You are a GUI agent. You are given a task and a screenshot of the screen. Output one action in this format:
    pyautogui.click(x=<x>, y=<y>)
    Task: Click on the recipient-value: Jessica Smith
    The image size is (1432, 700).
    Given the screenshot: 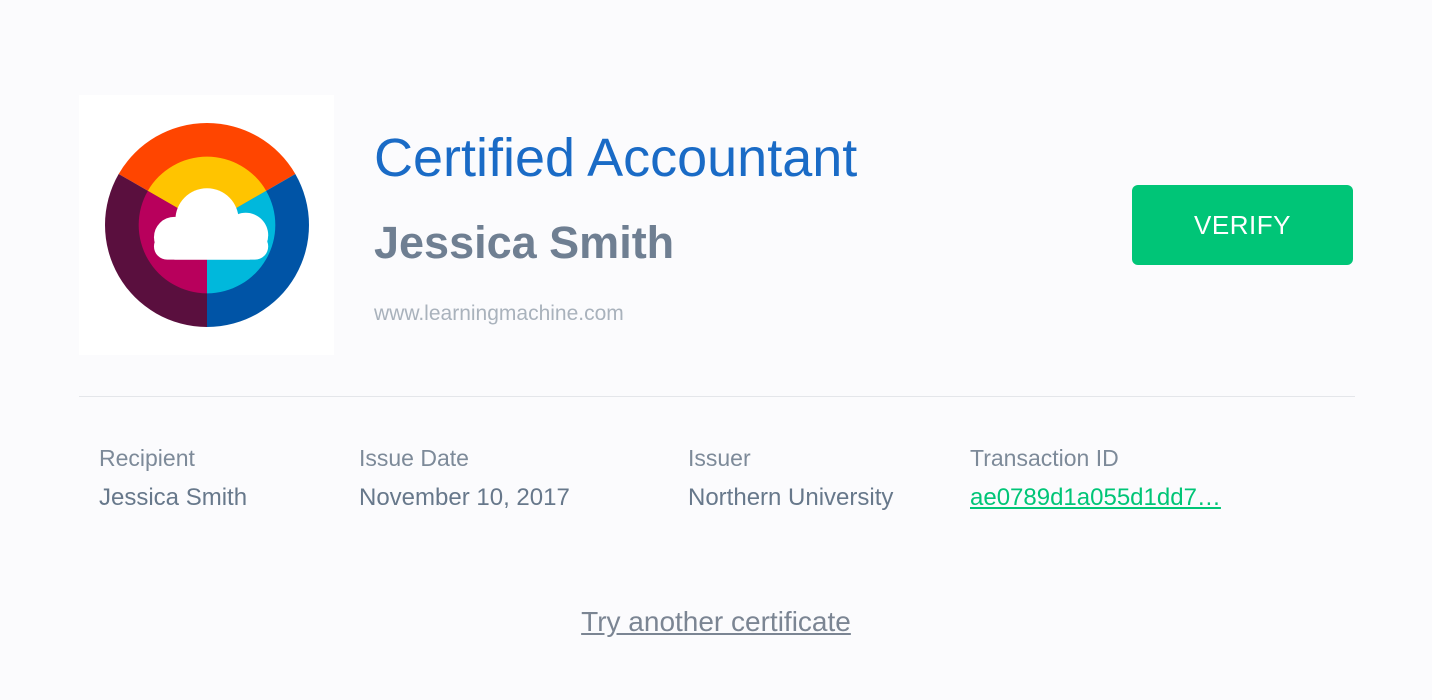 What is the action you would take?
    pyautogui.click(x=173, y=497)
    